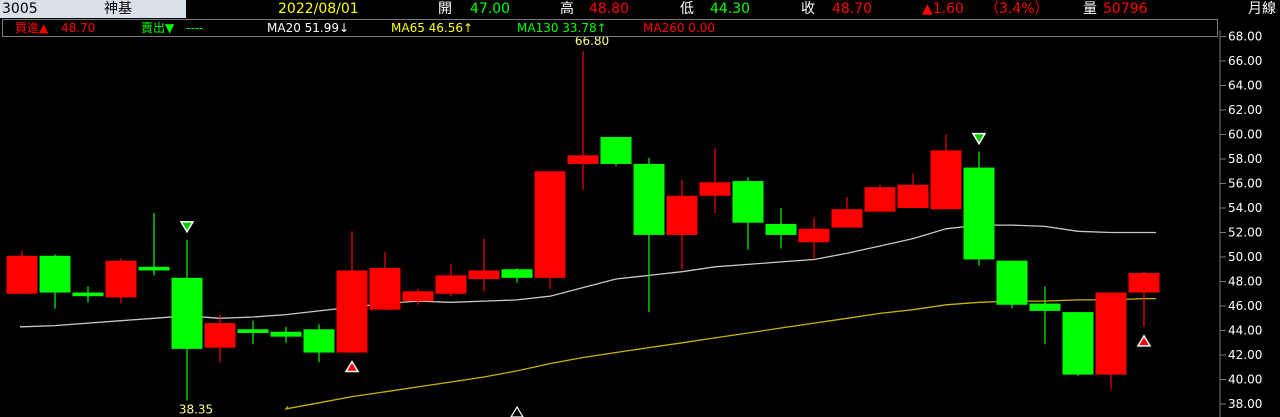  I want to click on y-tick-label: 68.00, so click(1245, 37).